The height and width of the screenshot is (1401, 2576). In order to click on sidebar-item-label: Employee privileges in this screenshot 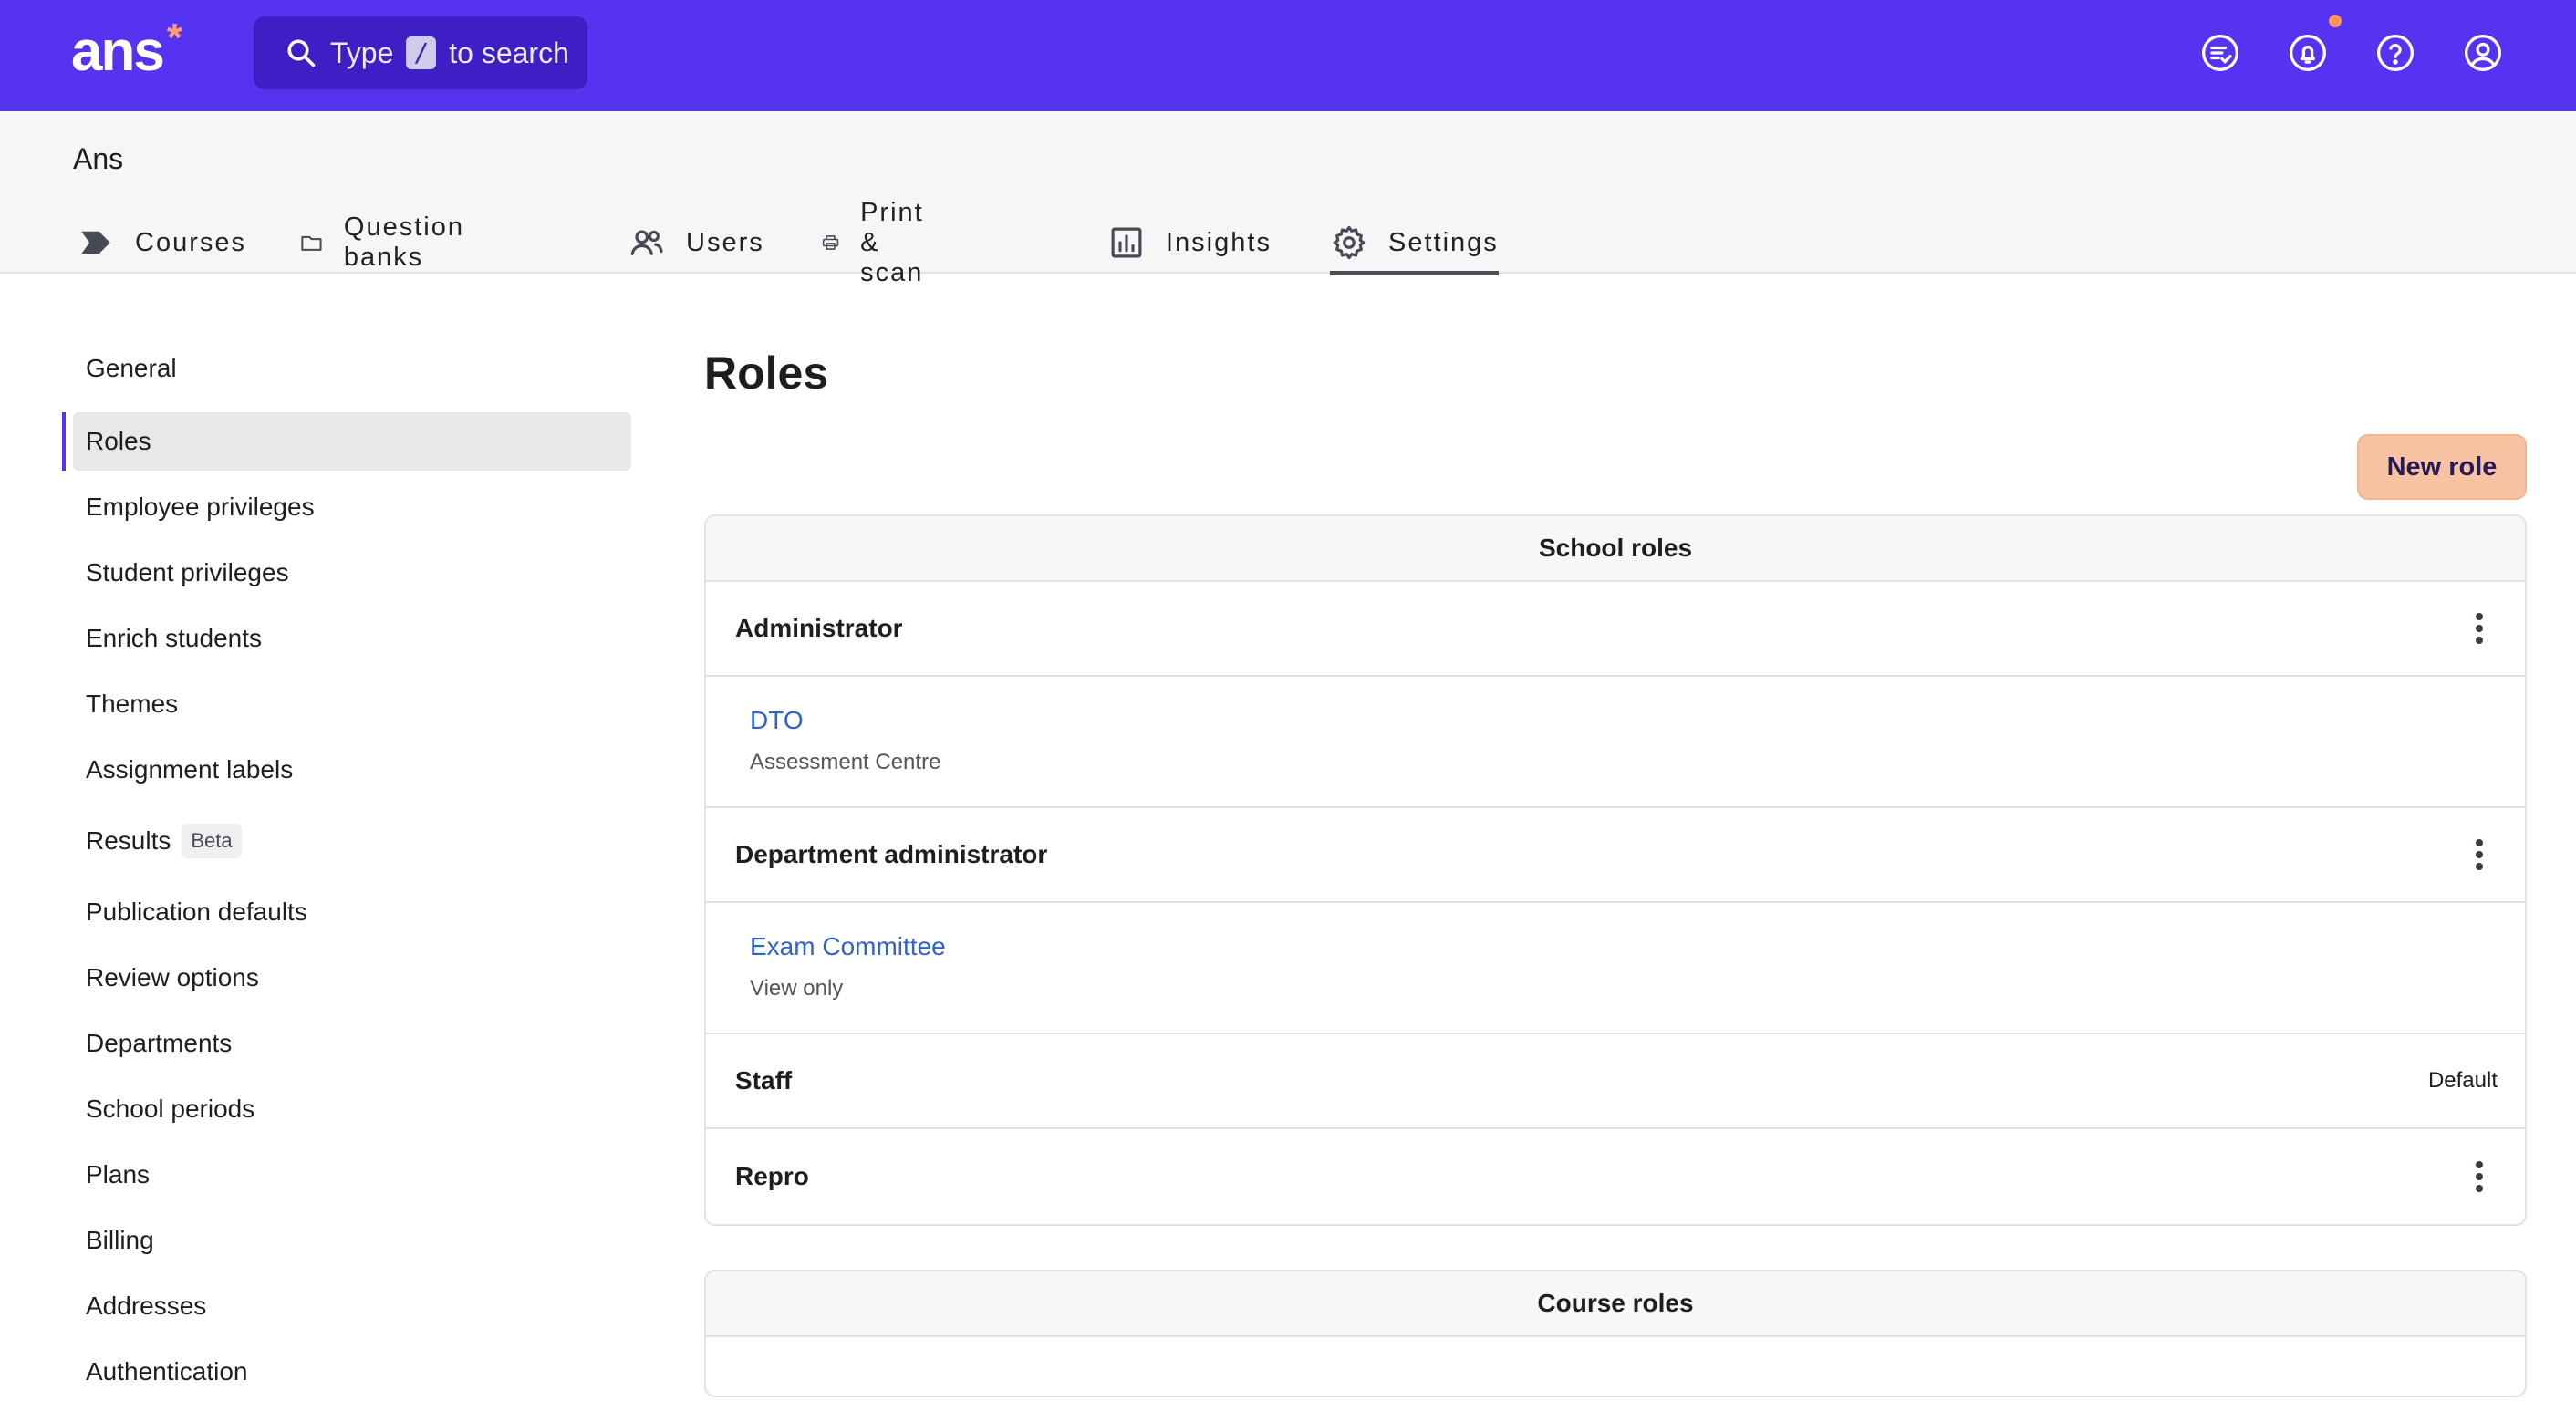, I will do `click(200, 507)`.